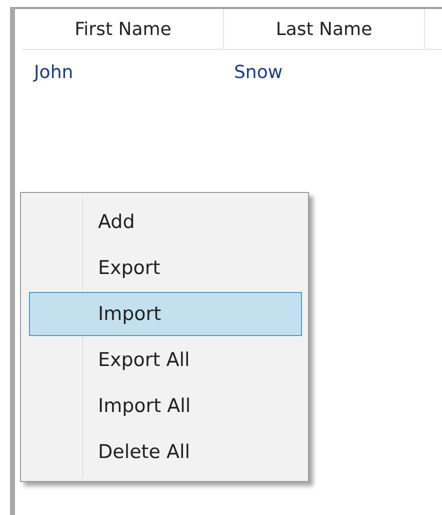 The image size is (442, 515). Describe the element at coordinates (165, 314) in the screenshot. I see `menu-item: Import` at that location.